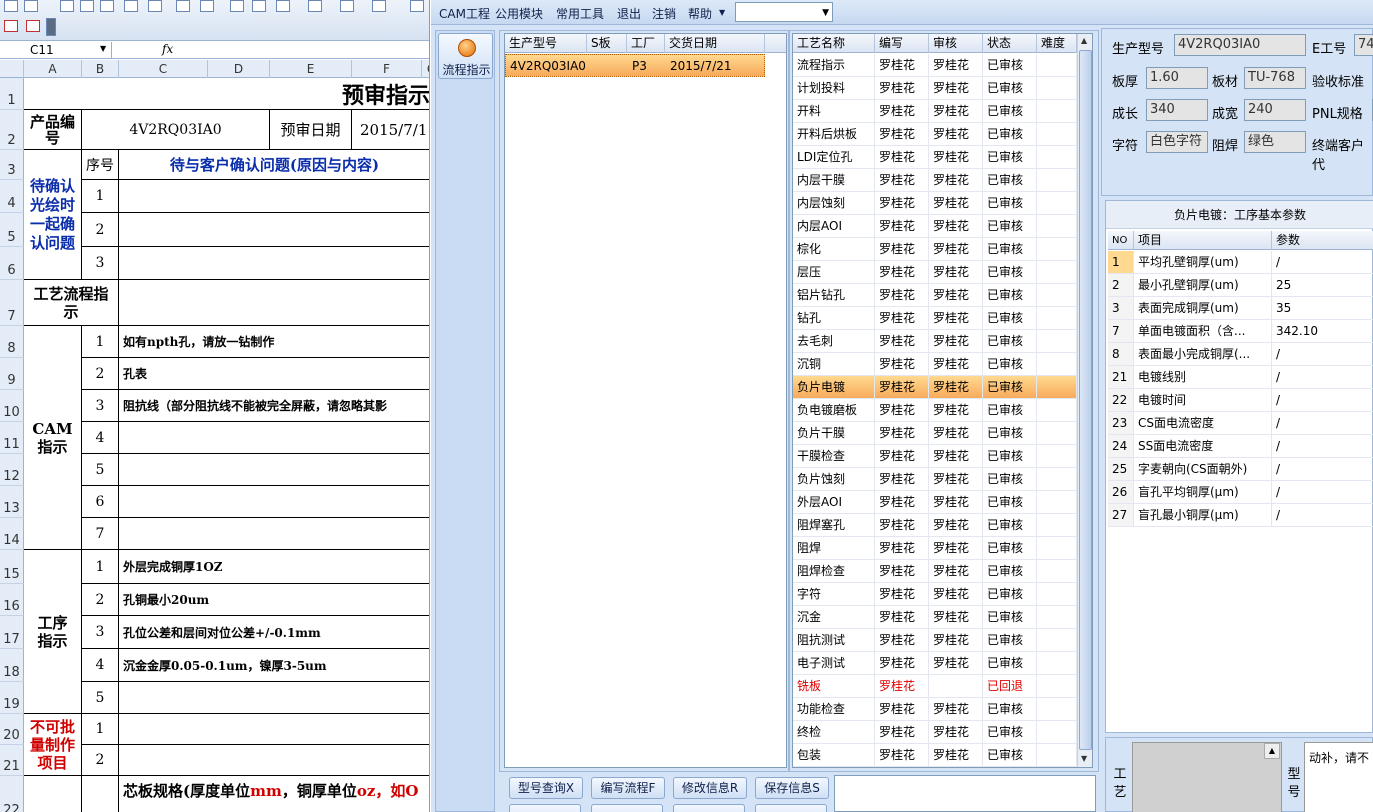  I want to click on process-row: 阻焊塞孔 罗桂花 罗桂花 已审核, so click(935, 525).